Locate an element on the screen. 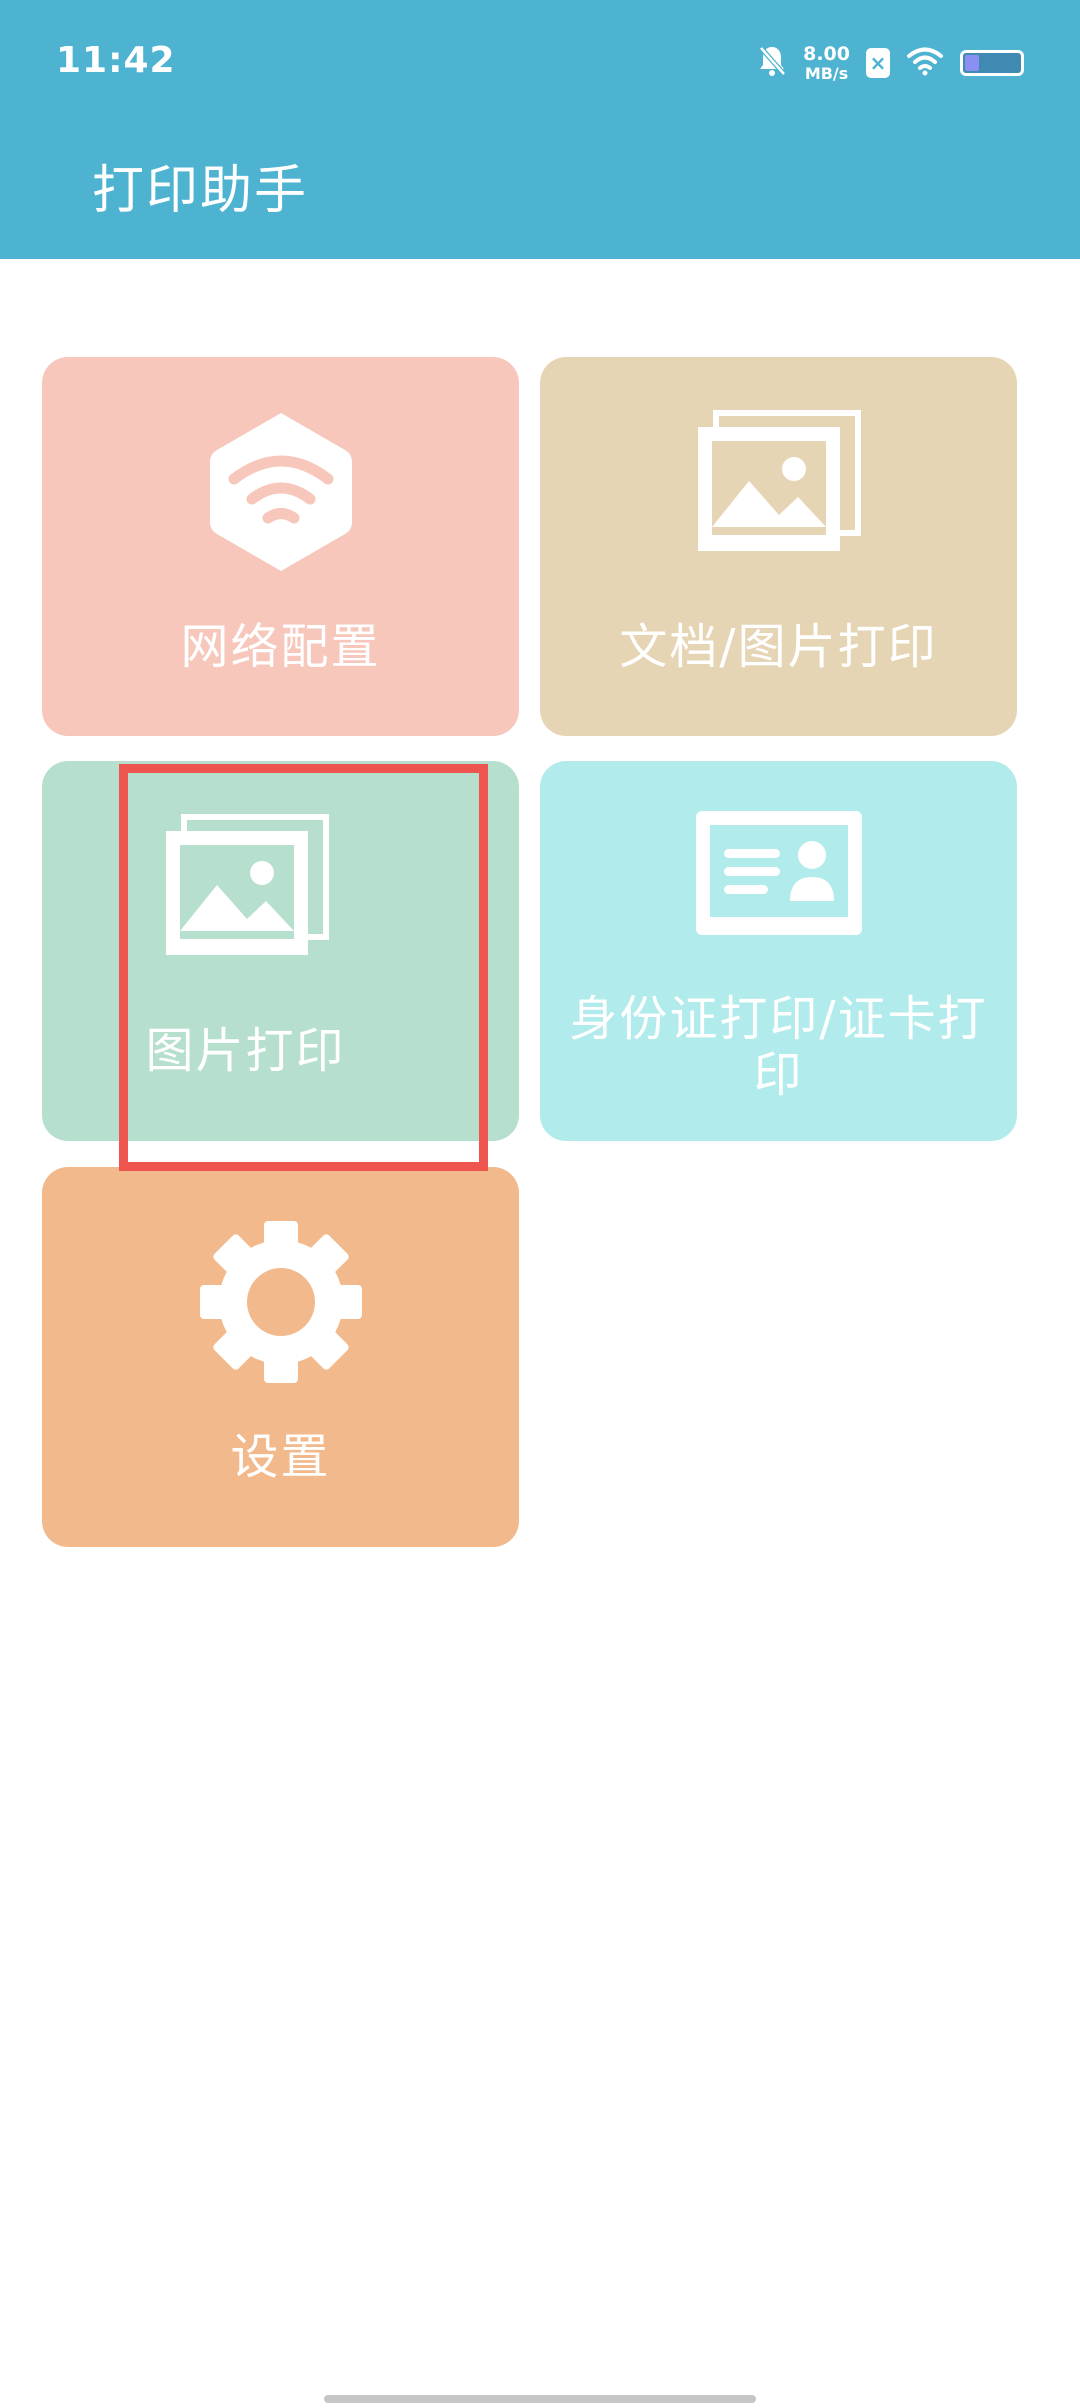 This screenshot has width=1080, height=2408. wifi-icon is located at coordinates (925, 63).